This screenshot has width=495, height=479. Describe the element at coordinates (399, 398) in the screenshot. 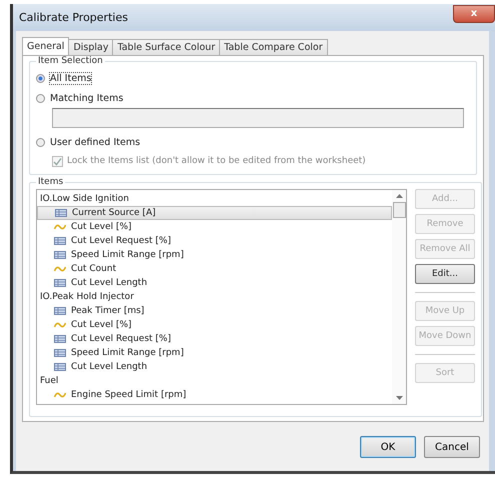

I see `scroll-down-icon` at that location.